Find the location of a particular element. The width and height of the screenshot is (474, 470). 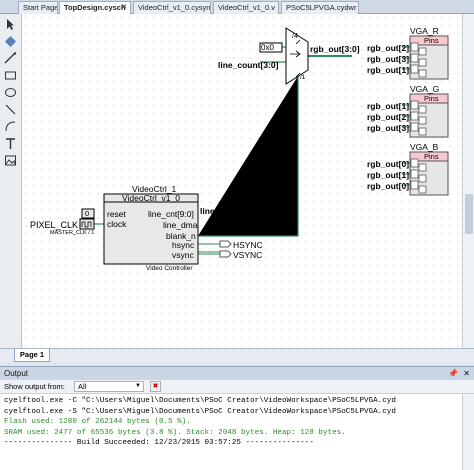

pin-vsync: vsync is located at coordinates (183, 255).